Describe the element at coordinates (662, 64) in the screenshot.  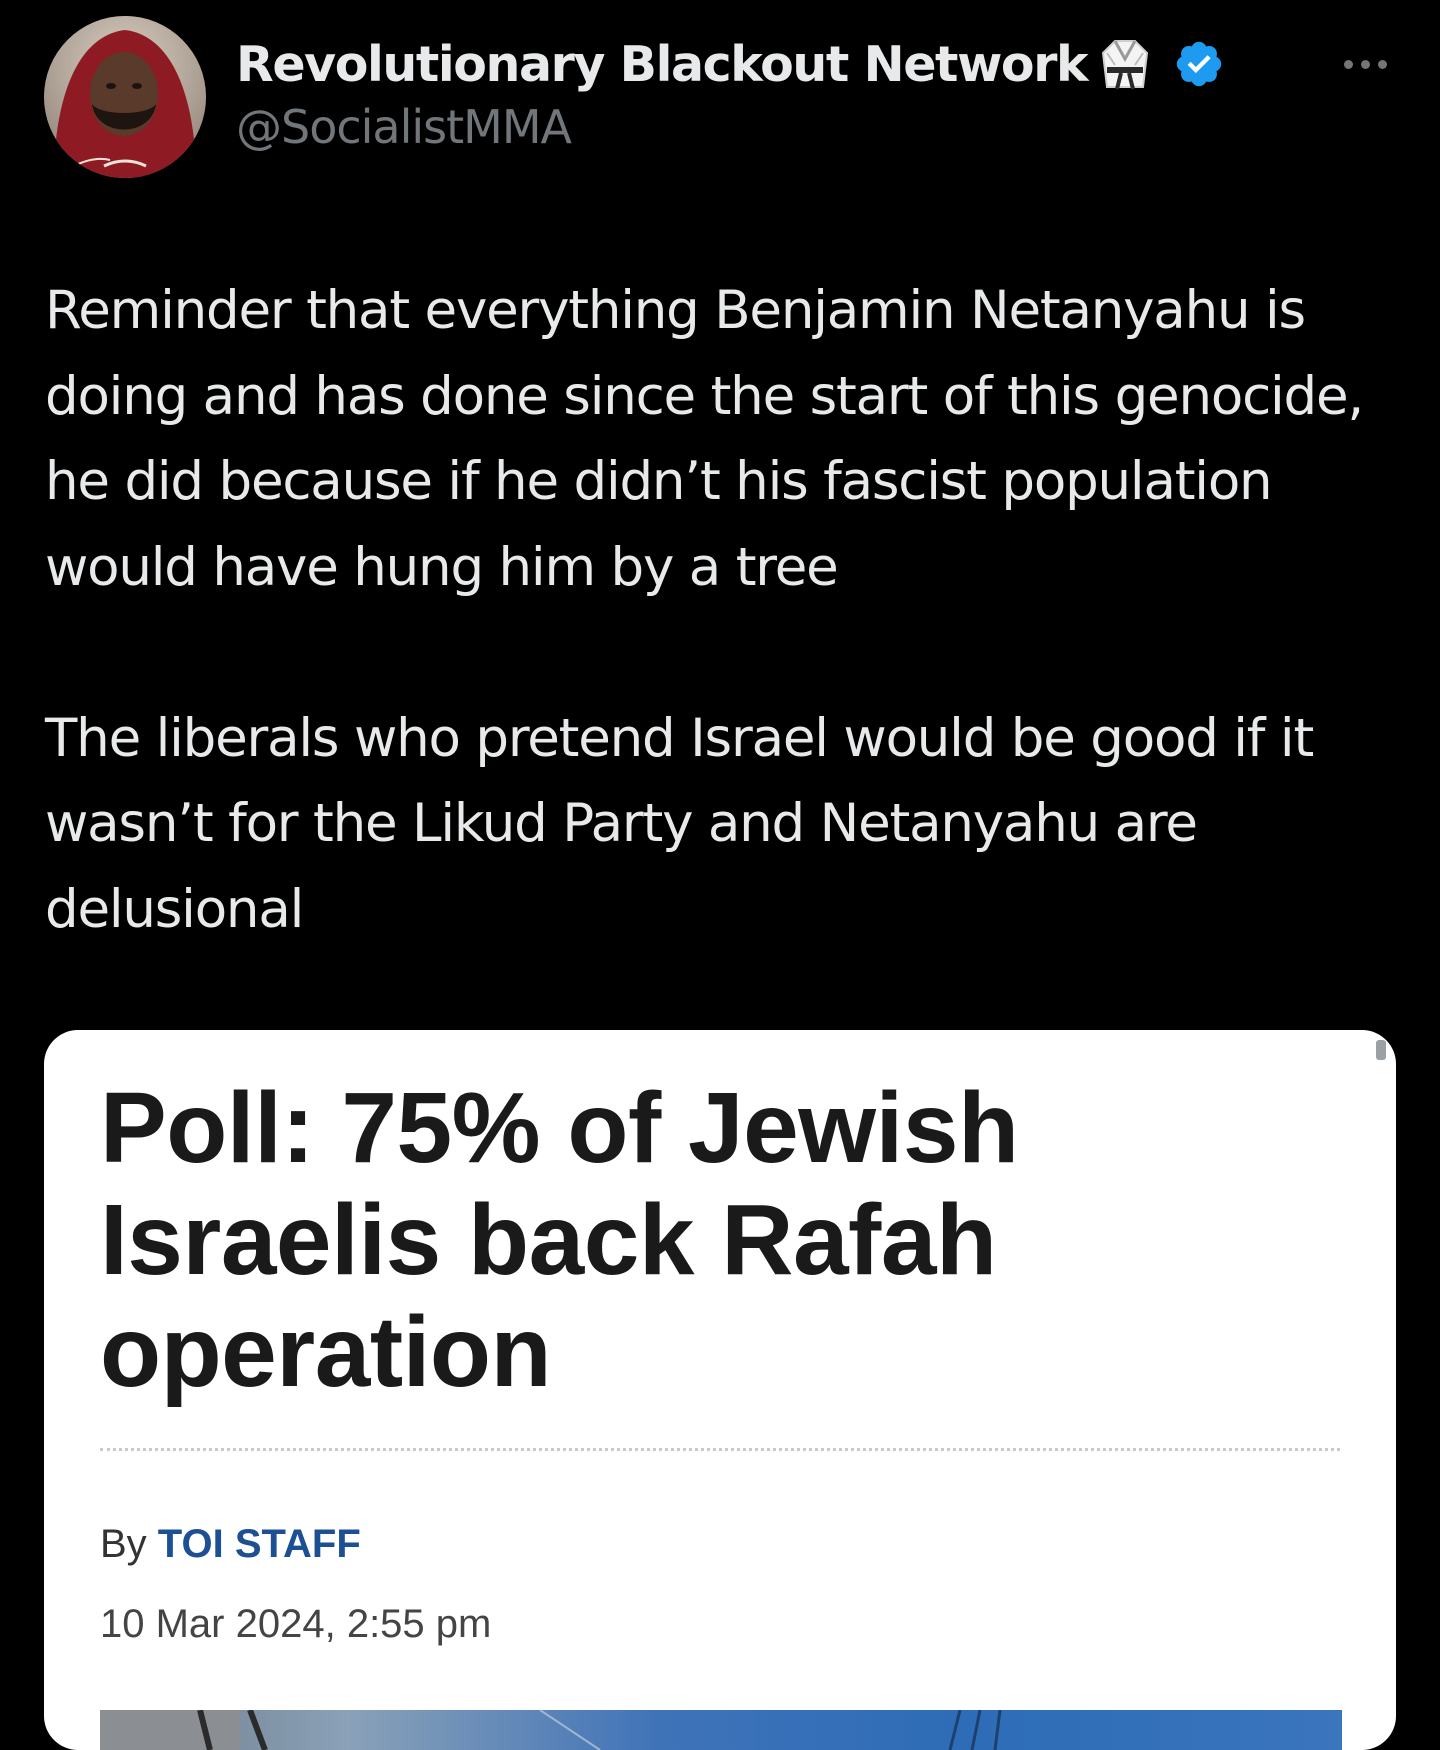
I see `display-name: Revolutionary Blackout Network` at that location.